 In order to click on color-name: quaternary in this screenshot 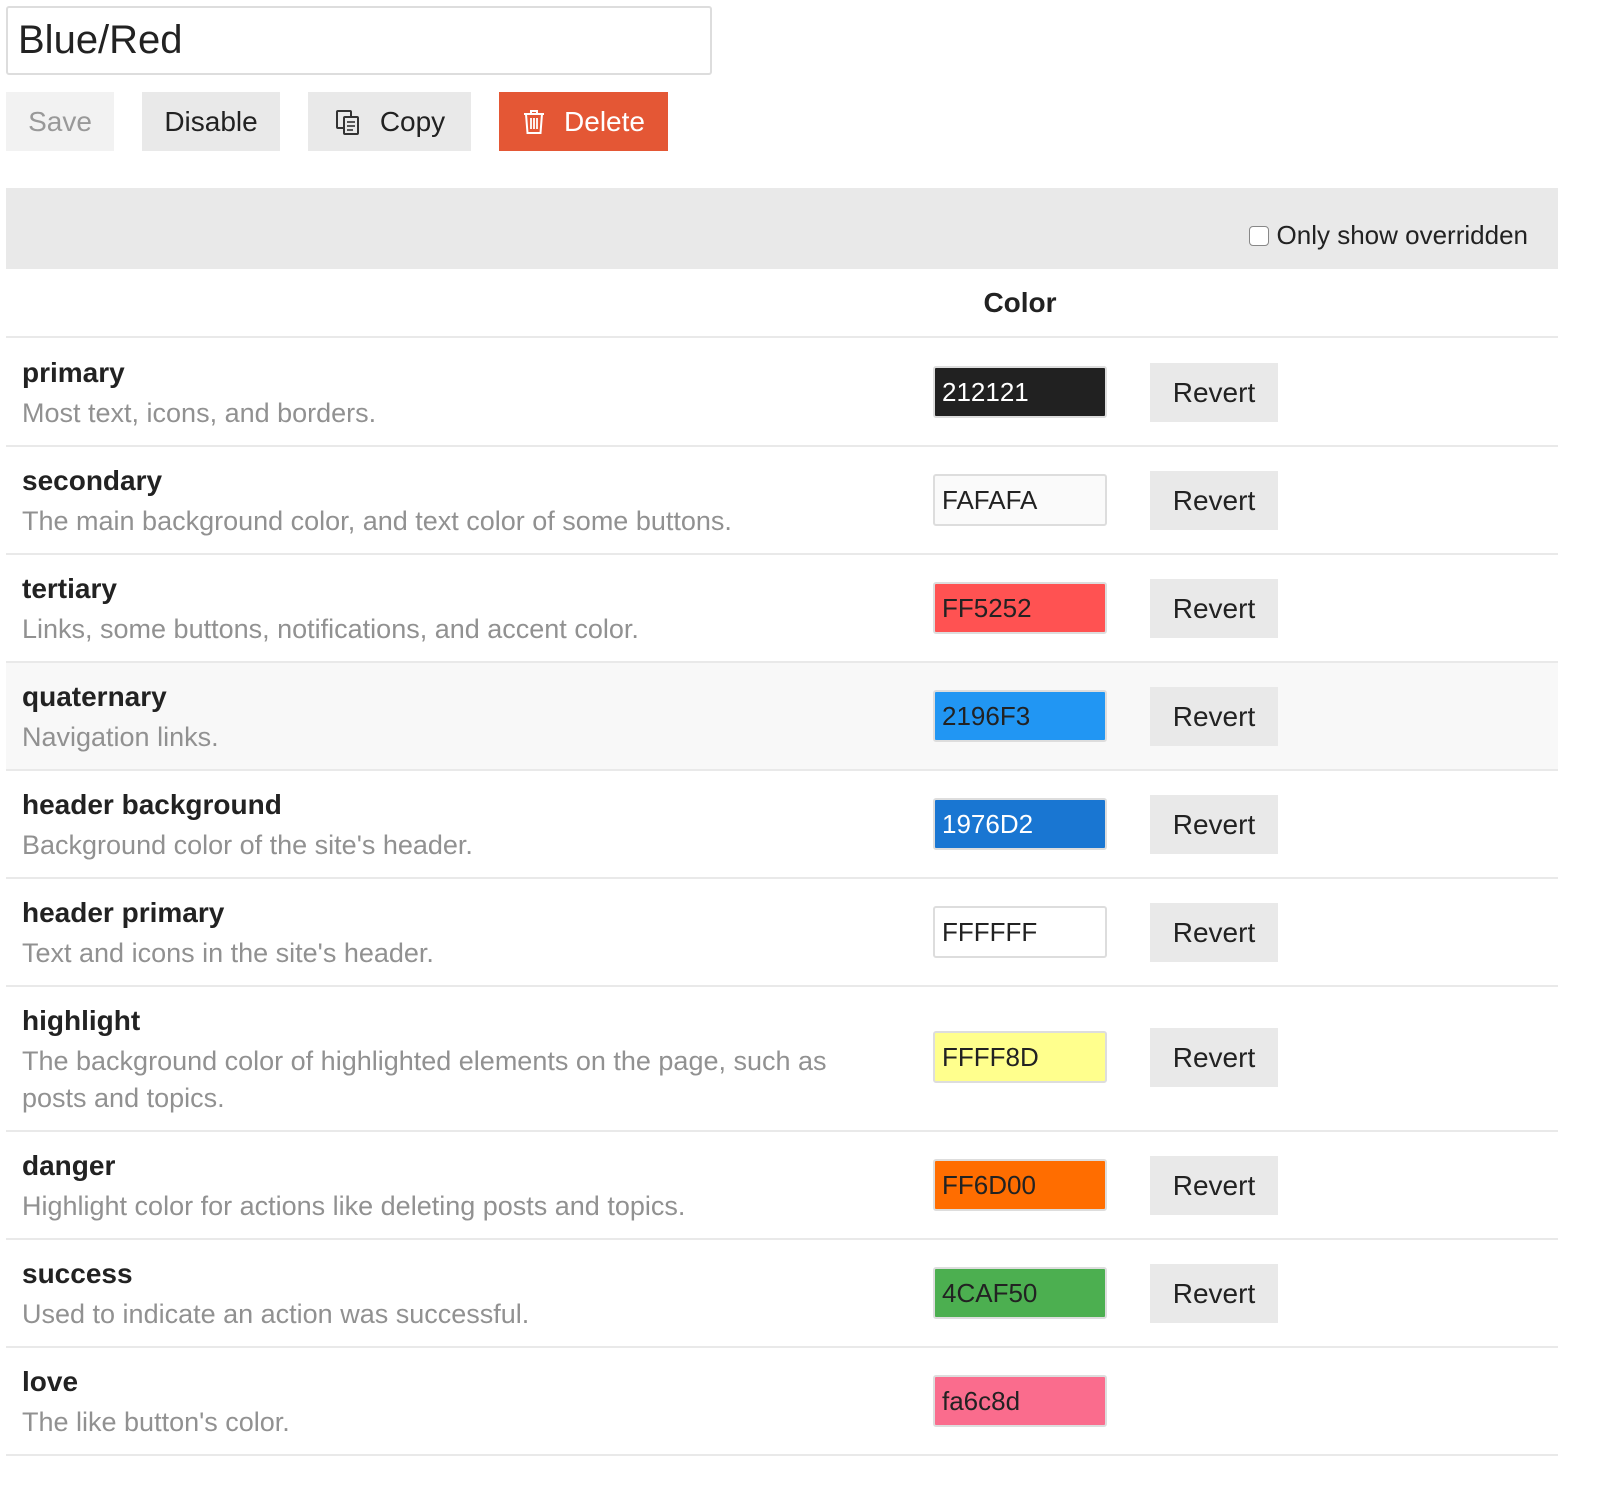, I will do `click(94, 696)`.